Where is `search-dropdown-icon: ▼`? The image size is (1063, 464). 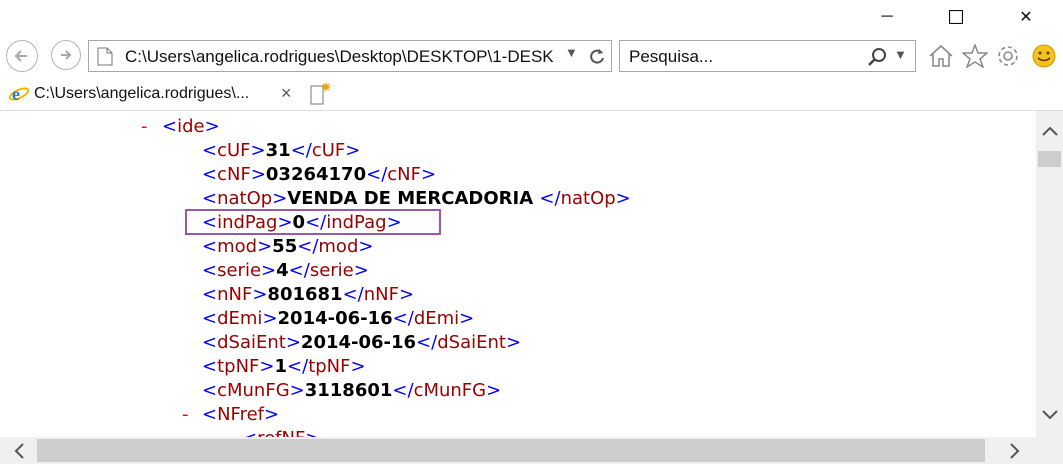 search-dropdown-icon: ▼ is located at coordinates (900, 54).